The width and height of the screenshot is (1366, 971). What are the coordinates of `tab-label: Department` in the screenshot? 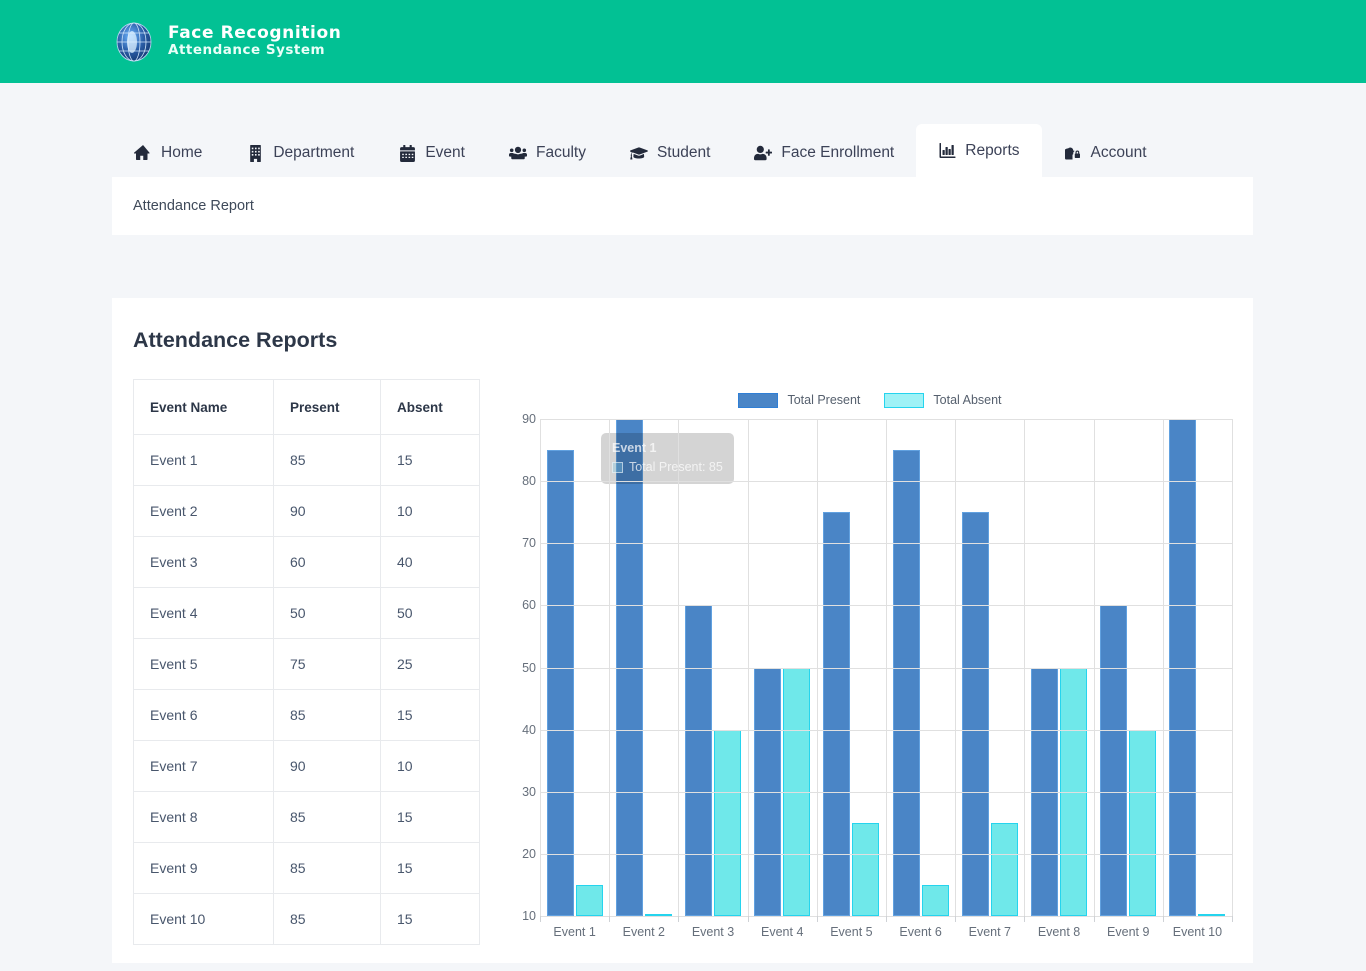 It's located at (314, 152).